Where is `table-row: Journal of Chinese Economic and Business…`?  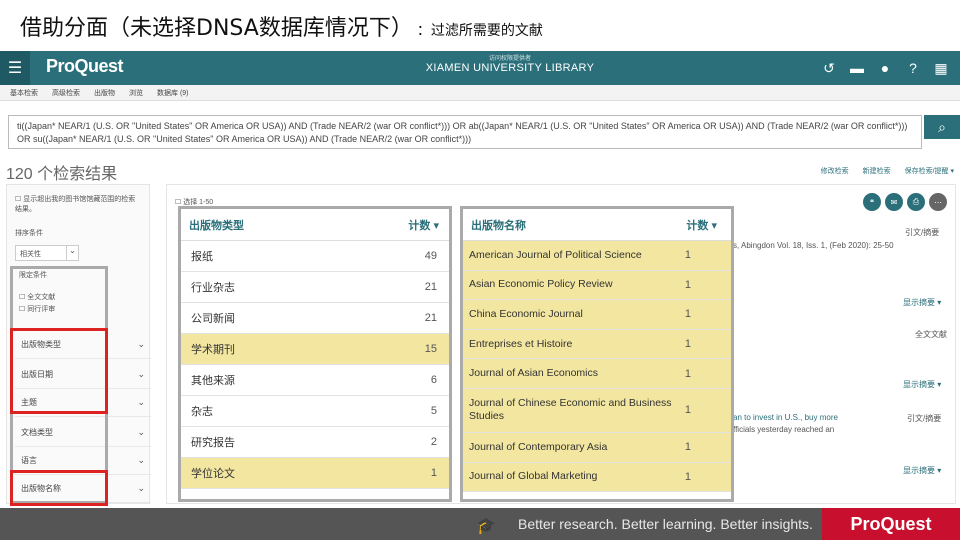 table-row: Journal of Chinese Economic and Business… is located at coordinates (597, 410).